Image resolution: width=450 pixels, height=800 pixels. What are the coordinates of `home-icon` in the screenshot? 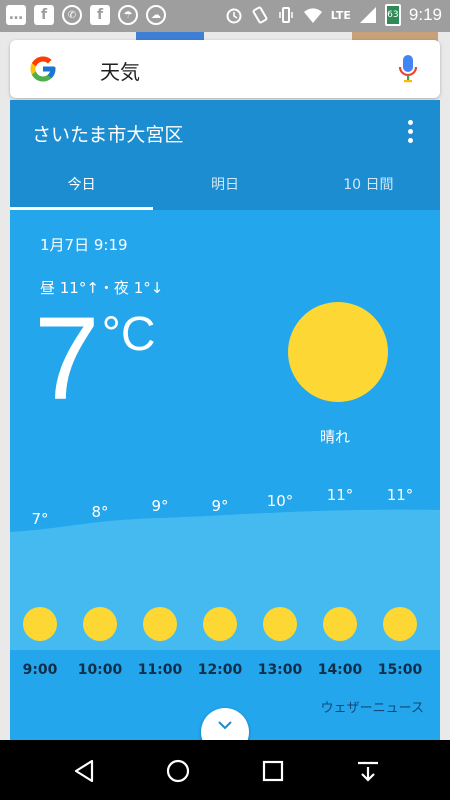 It's located at (178, 771).